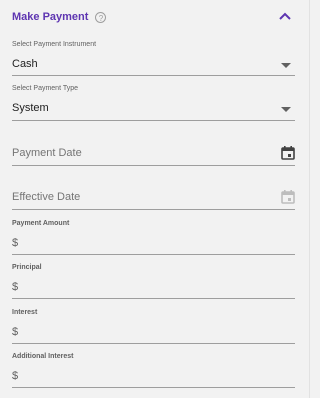 The image size is (320, 398). I want to click on effective-date-placeholder: Effective Date, so click(46, 197).